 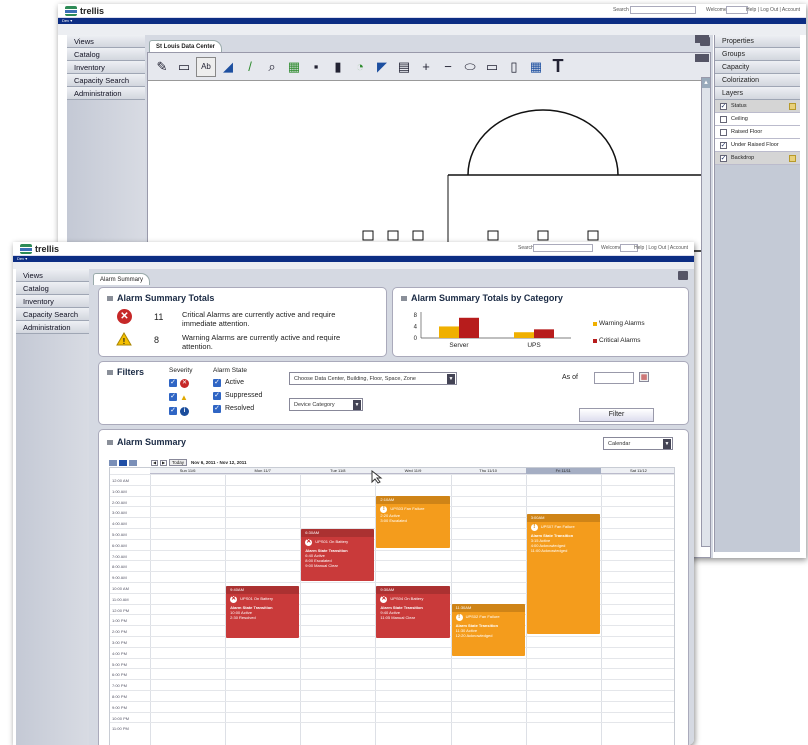 What do you see at coordinates (706, 83) in the screenshot?
I see `scroll-up-icon: ▴` at bounding box center [706, 83].